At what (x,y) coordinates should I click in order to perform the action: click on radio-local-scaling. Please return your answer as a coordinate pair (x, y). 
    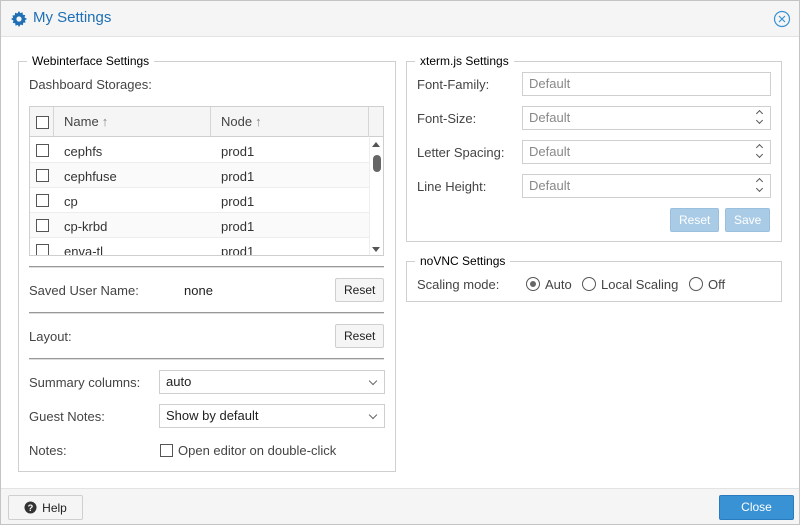
    Looking at the image, I should click on (589, 284).